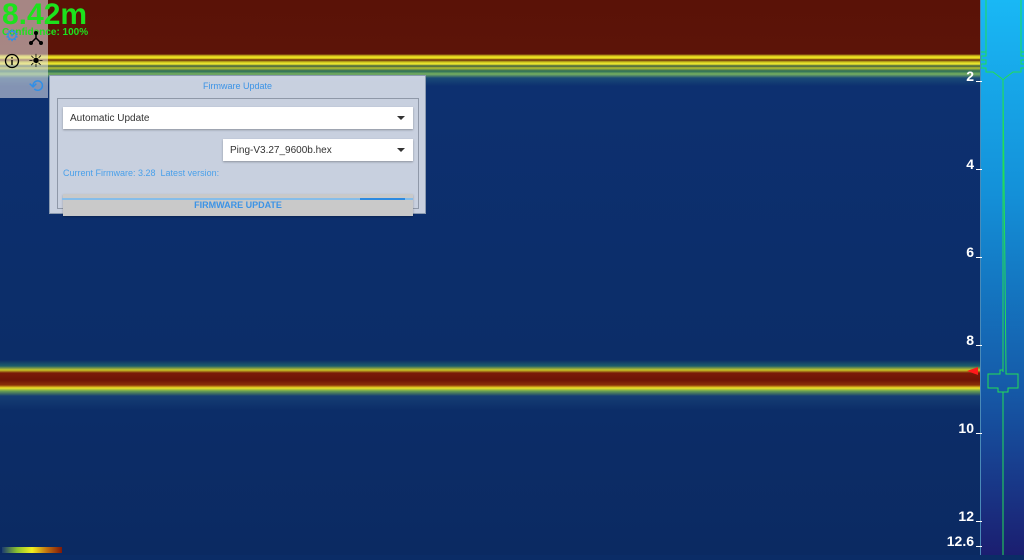  What do you see at coordinates (12, 36) in the screenshot?
I see `settings-icon: ⚙` at bounding box center [12, 36].